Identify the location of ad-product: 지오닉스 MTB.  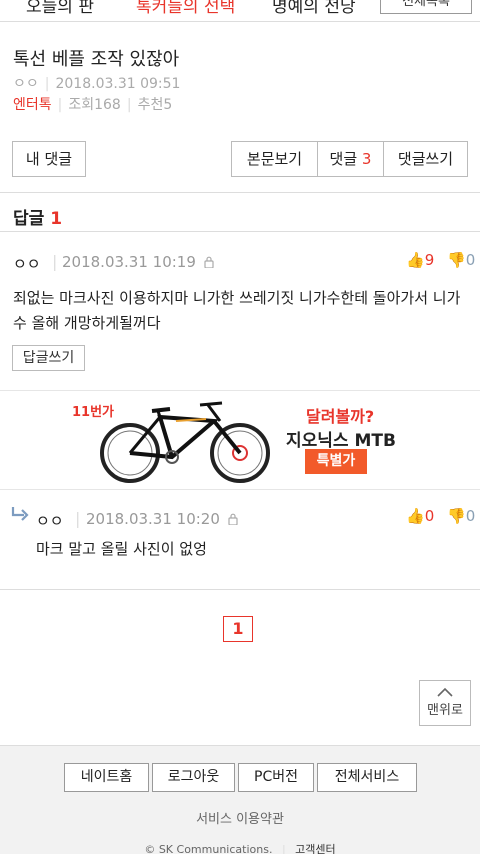
(341, 441).